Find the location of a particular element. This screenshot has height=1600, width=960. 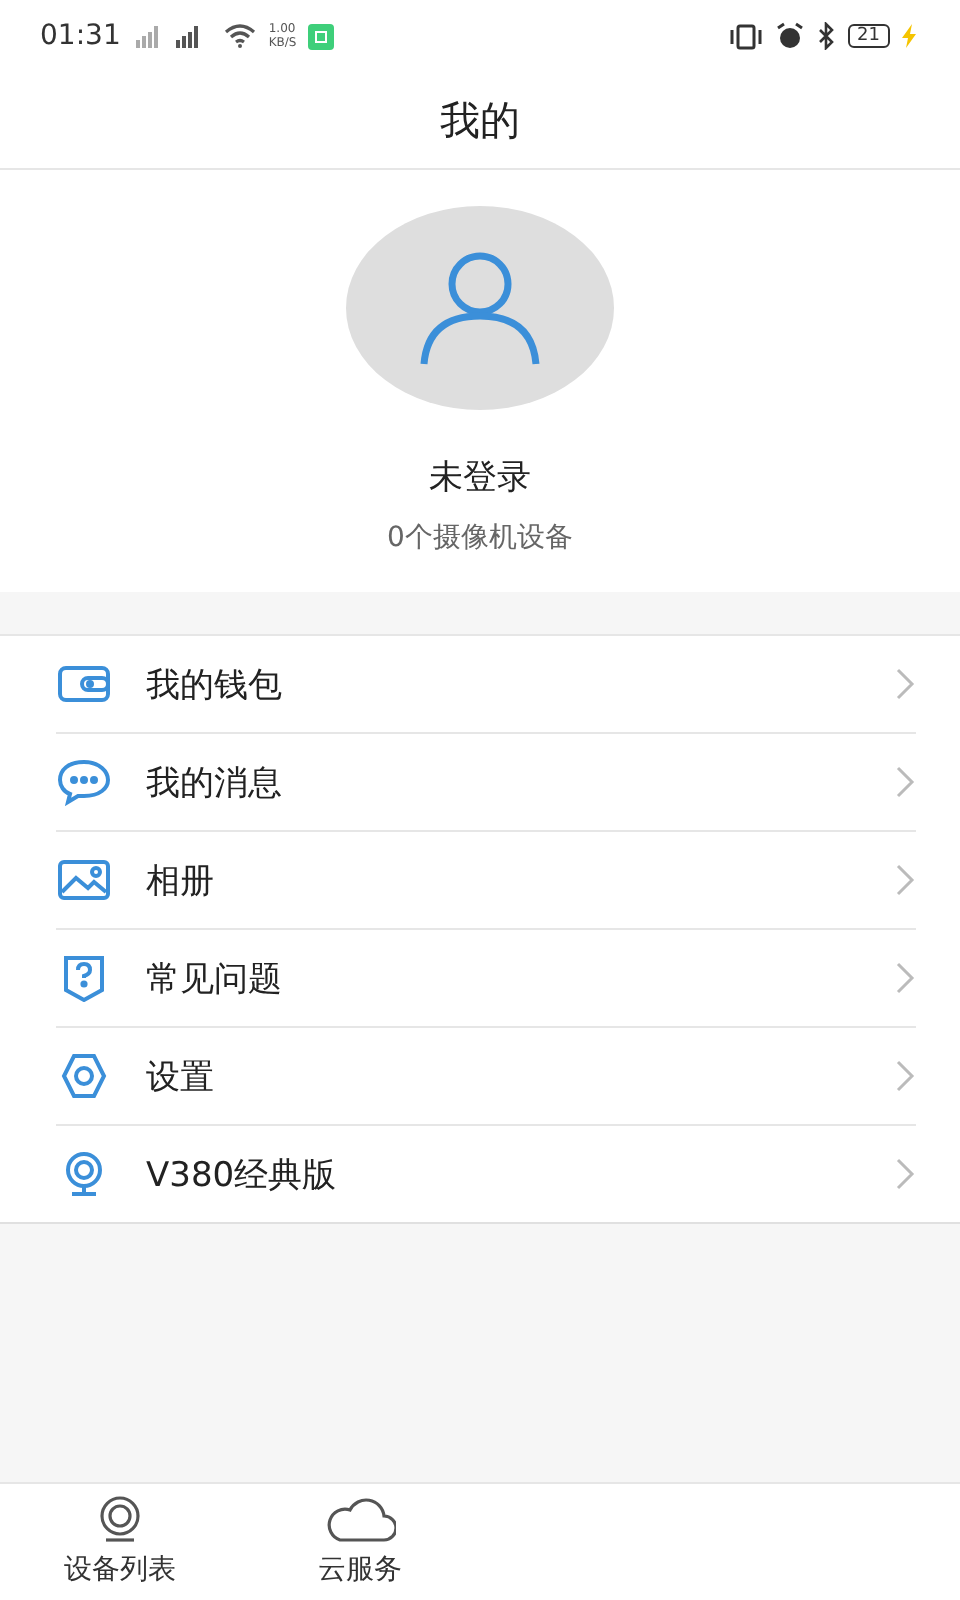

chat-bubble-icon is located at coordinates (84, 782).